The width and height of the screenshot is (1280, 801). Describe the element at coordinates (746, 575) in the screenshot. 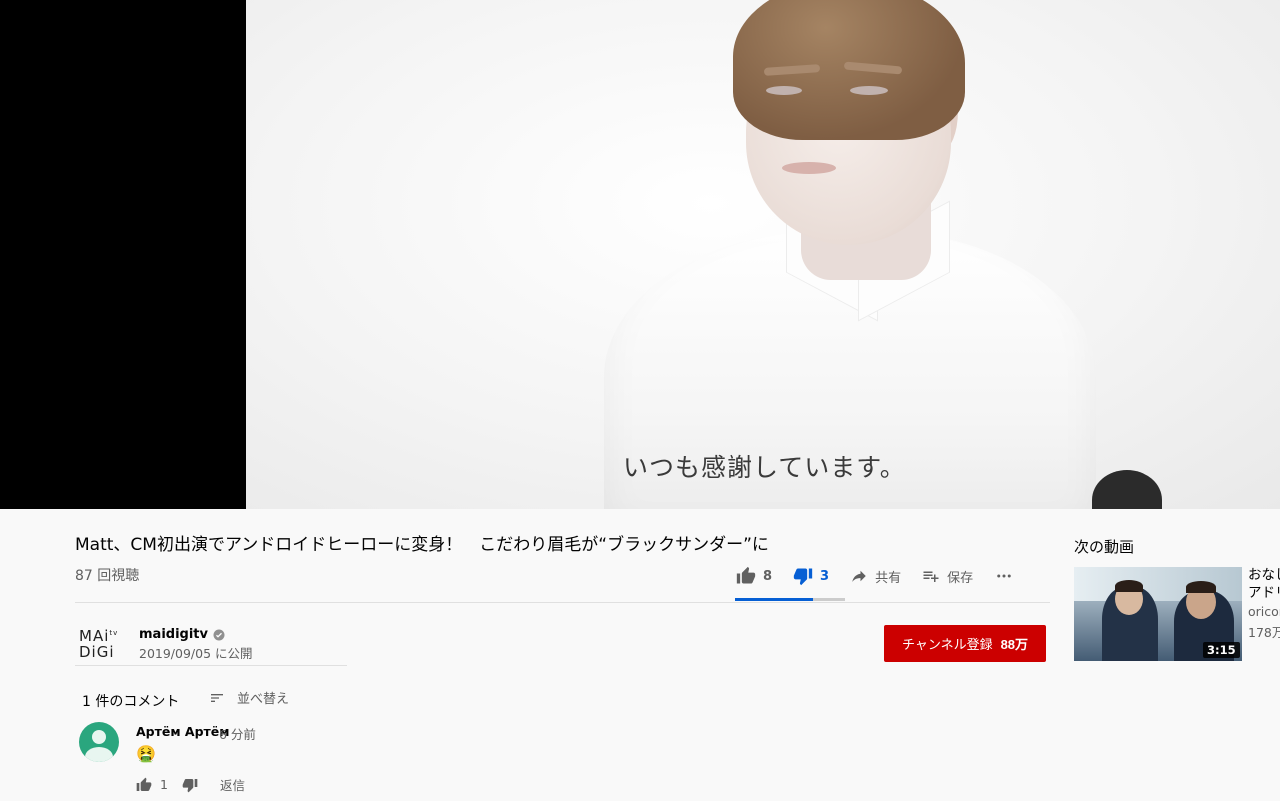

I see `thumbs-up-icon` at that location.